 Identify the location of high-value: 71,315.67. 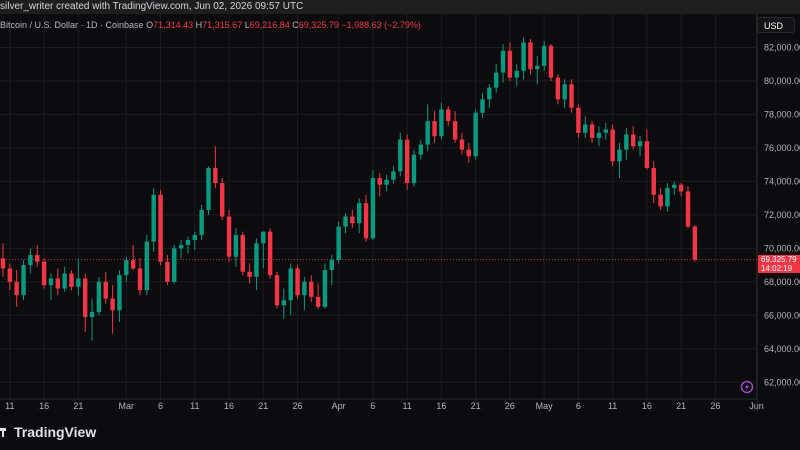
(222, 25).